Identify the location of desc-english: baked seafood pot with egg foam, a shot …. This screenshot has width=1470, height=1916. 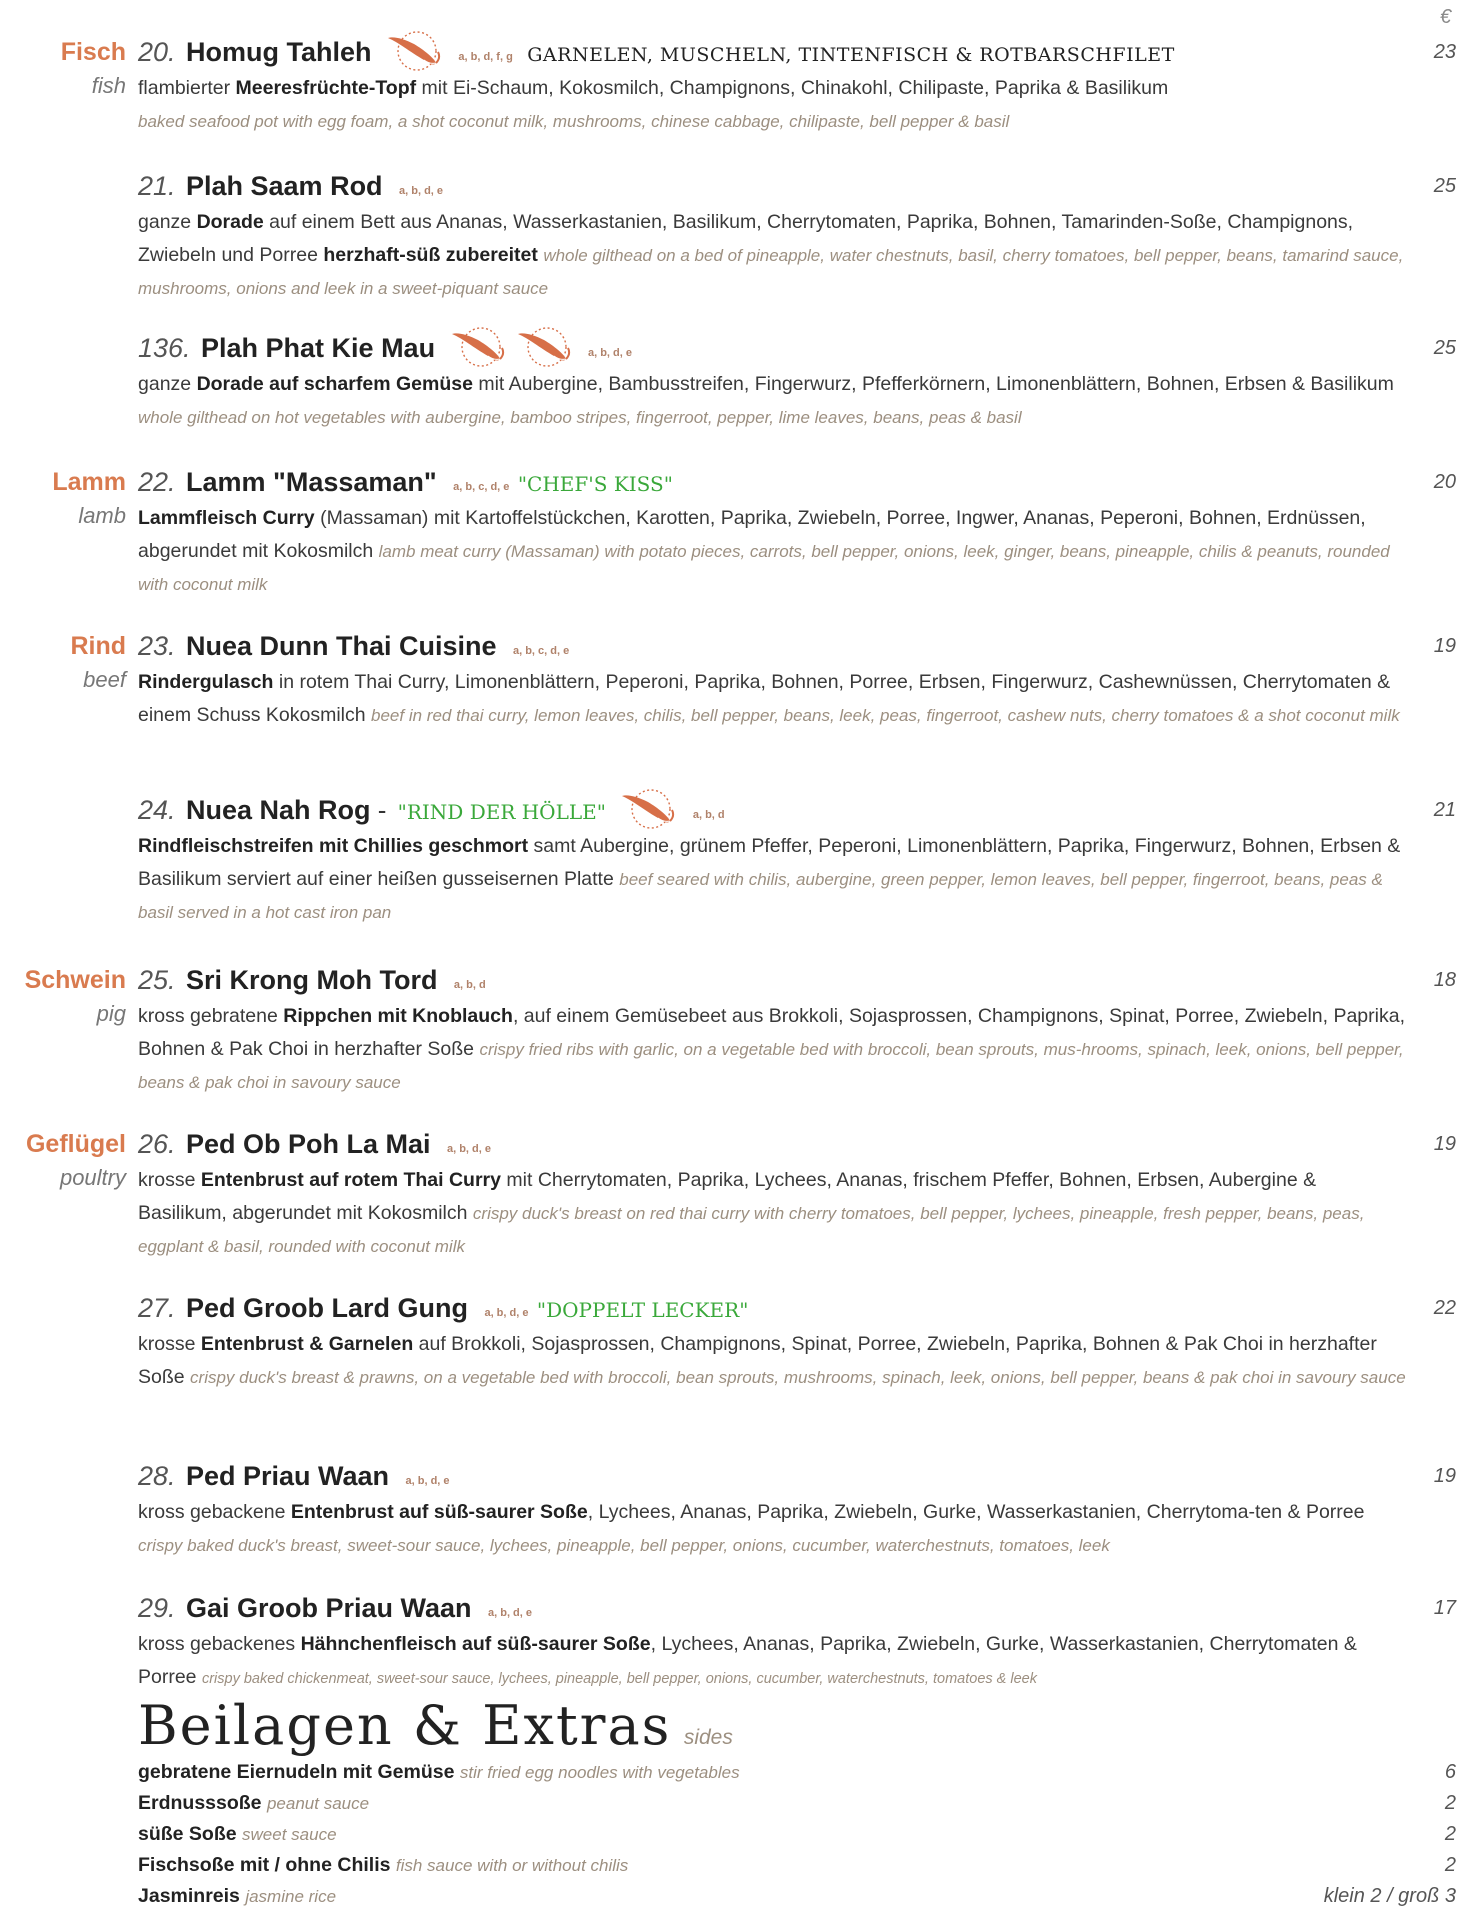
(574, 121).